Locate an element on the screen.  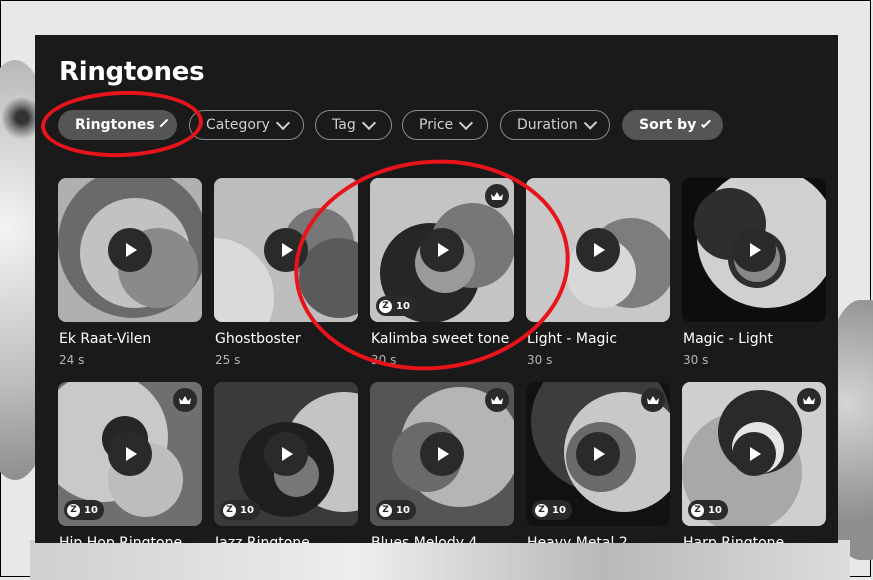
ringtone-name: Ghostboster is located at coordinates (258, 339).